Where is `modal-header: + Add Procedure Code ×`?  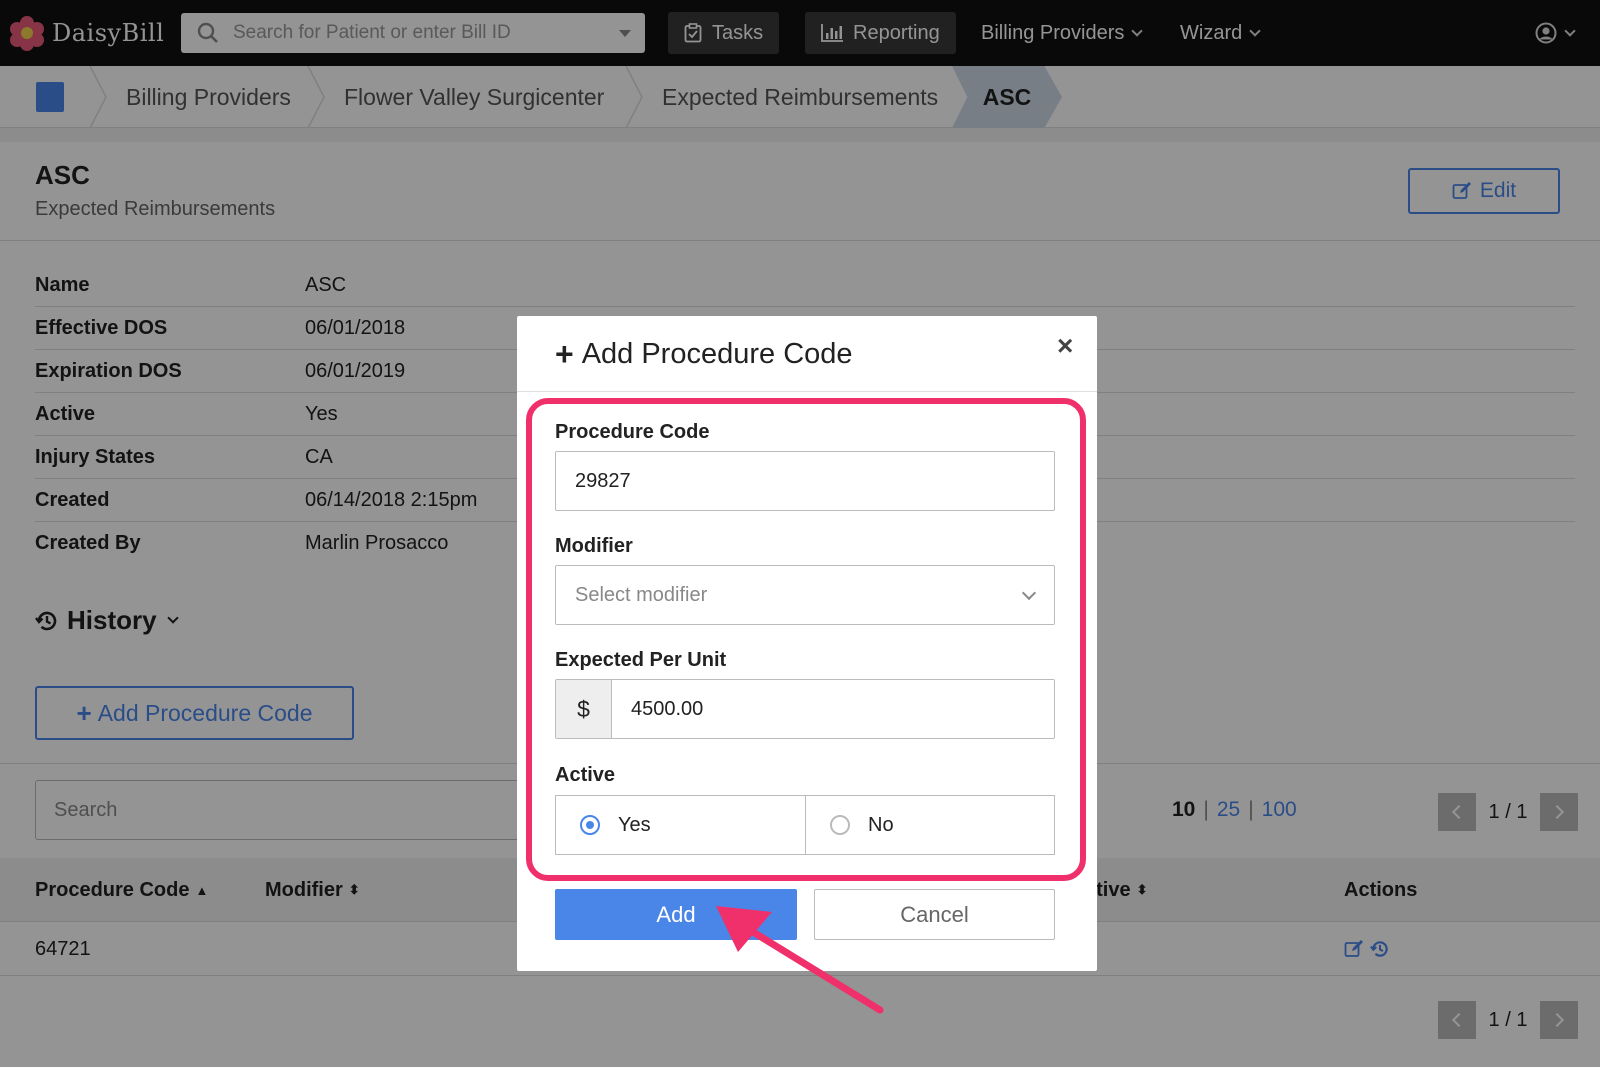
modal-header: + Add Procedure Code × is located at coordinates (807, 354).